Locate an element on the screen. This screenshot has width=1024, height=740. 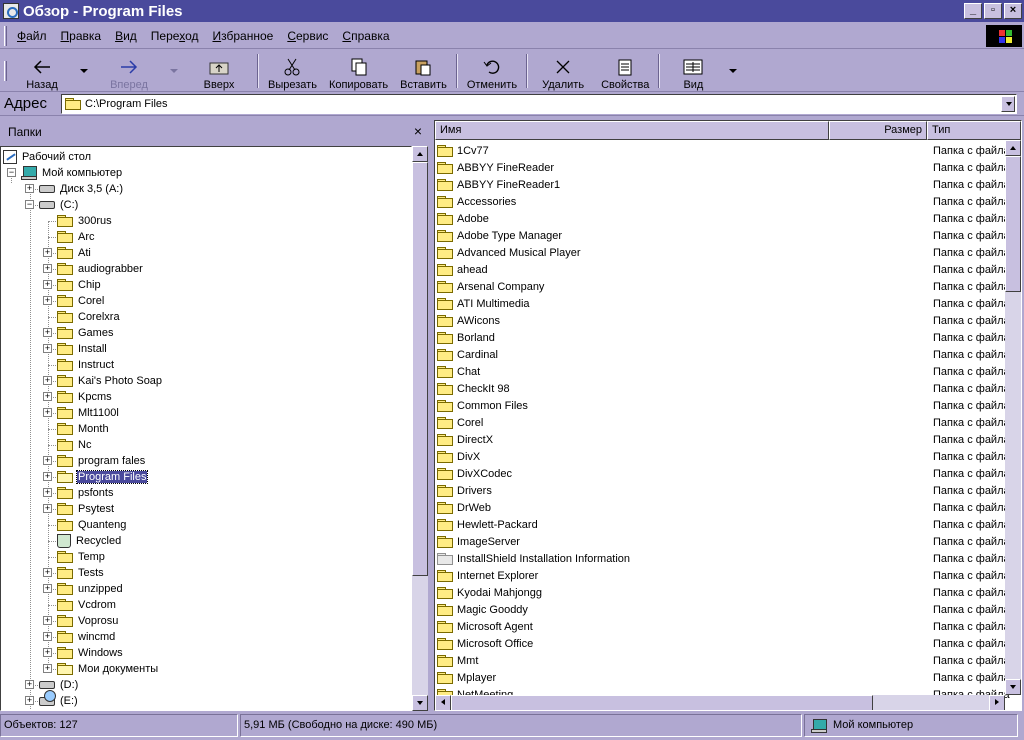
file-scroll-right-button is located at coordinates (997, 702).